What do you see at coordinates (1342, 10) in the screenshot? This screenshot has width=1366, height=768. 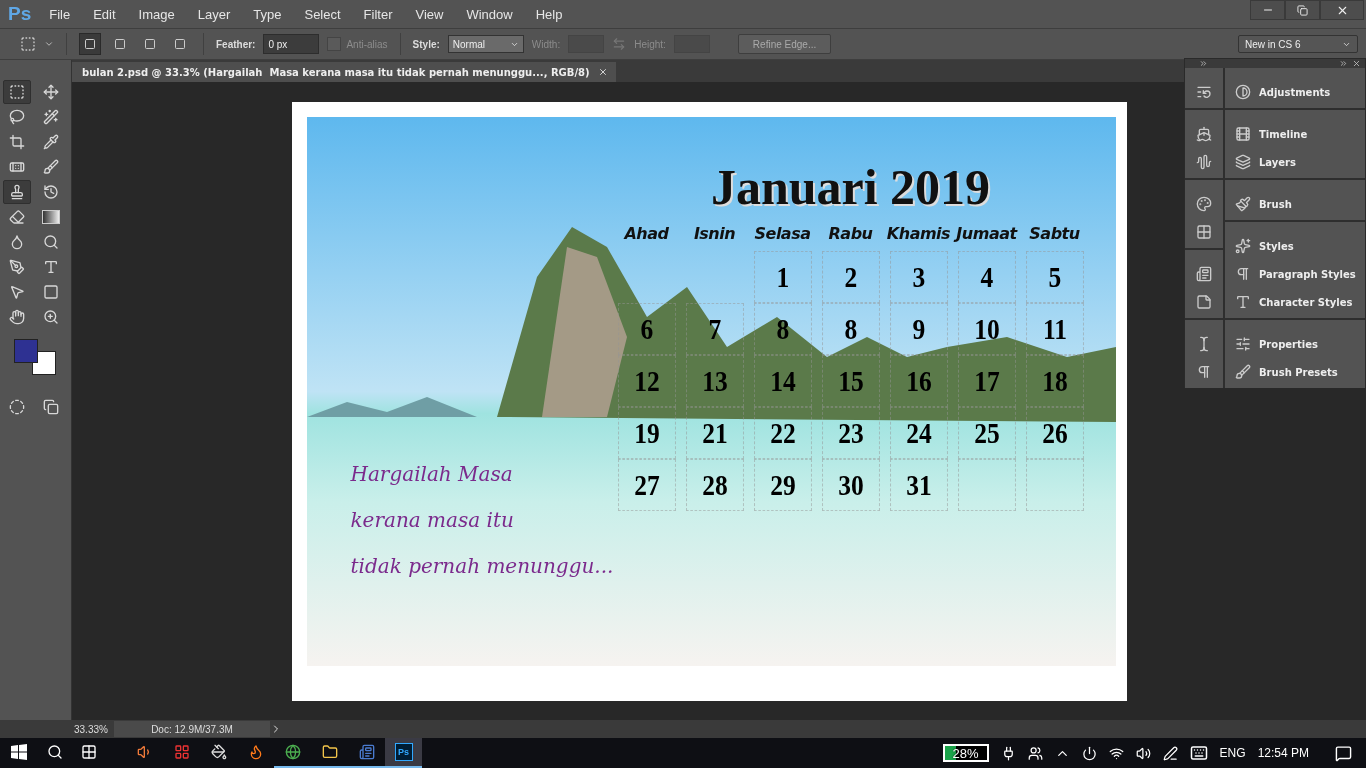 I see `close-button` at bounding box center [1342, 10].